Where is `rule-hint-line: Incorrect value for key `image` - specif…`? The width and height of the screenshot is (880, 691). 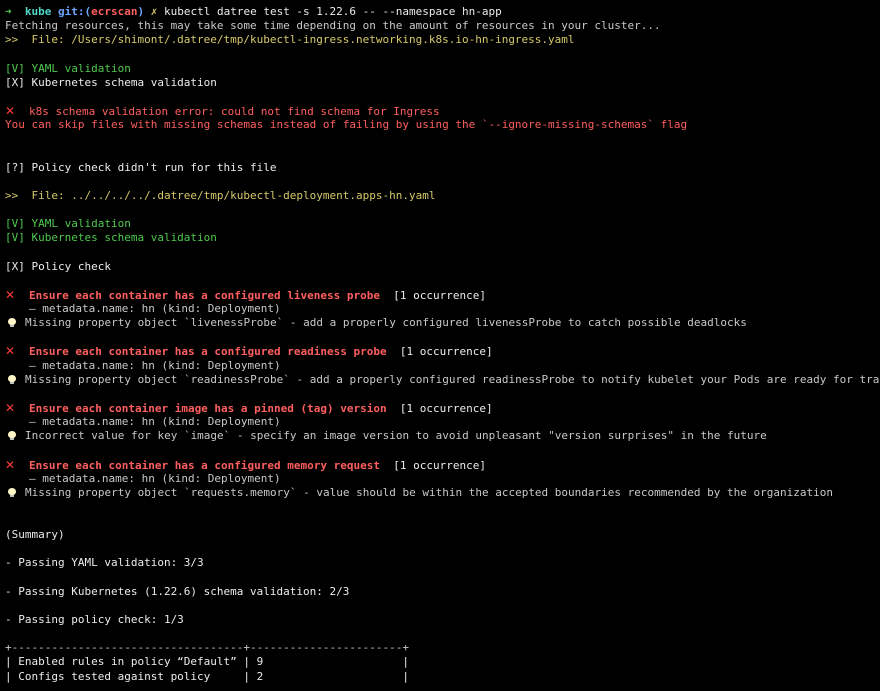
rule-hint-line: Incorrect value for key `image` - specif… is located at coordinates (442, 436).